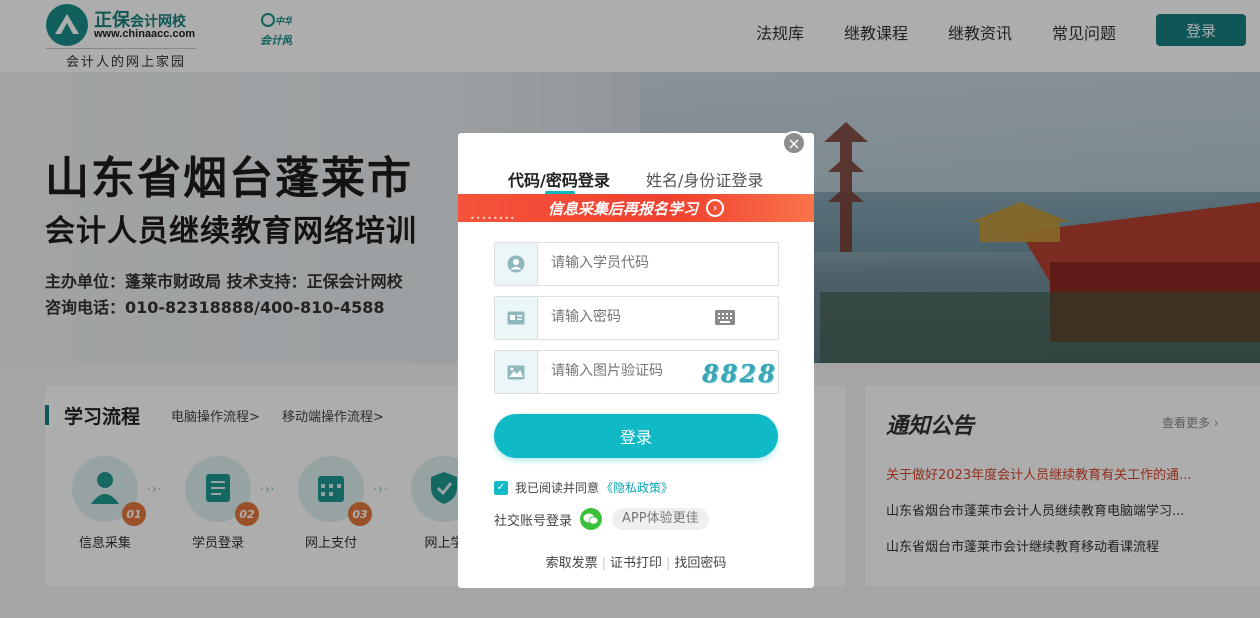  I want to click on certificate-print-link: 证书打印, so click(636, 563).